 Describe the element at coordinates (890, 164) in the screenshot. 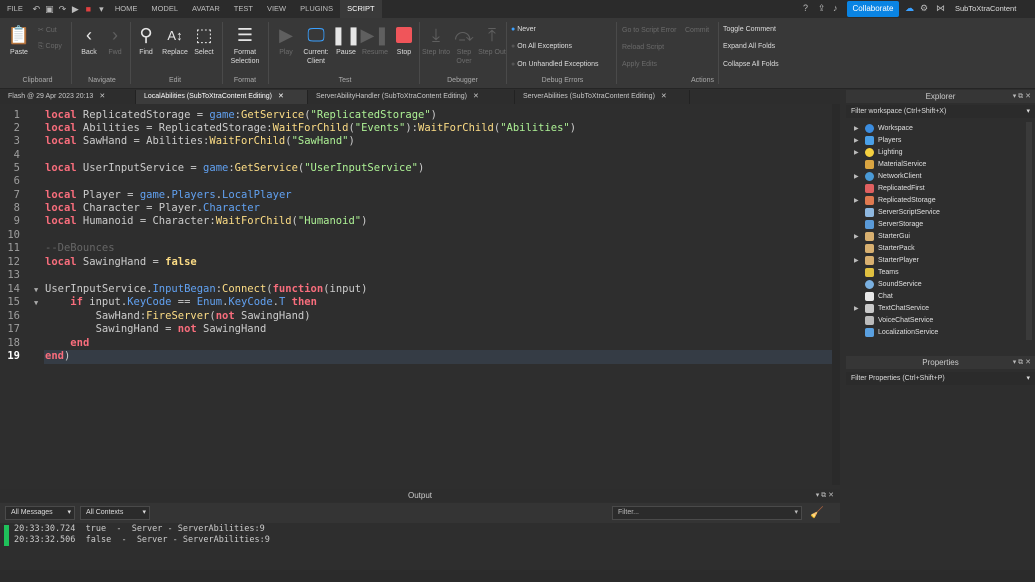

I see `tree-item-material-service: MaterialService` at that location.